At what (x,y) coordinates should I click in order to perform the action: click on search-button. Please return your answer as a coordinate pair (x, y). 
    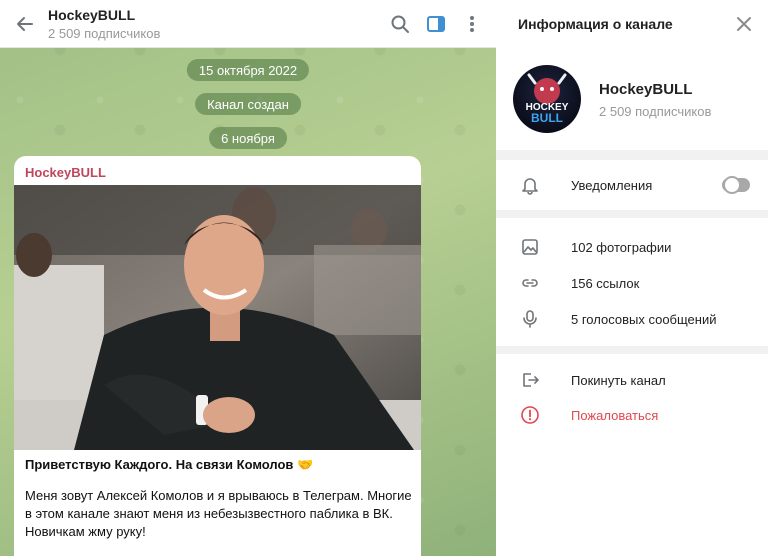
    Looking at the image, I should click on (400, 24).